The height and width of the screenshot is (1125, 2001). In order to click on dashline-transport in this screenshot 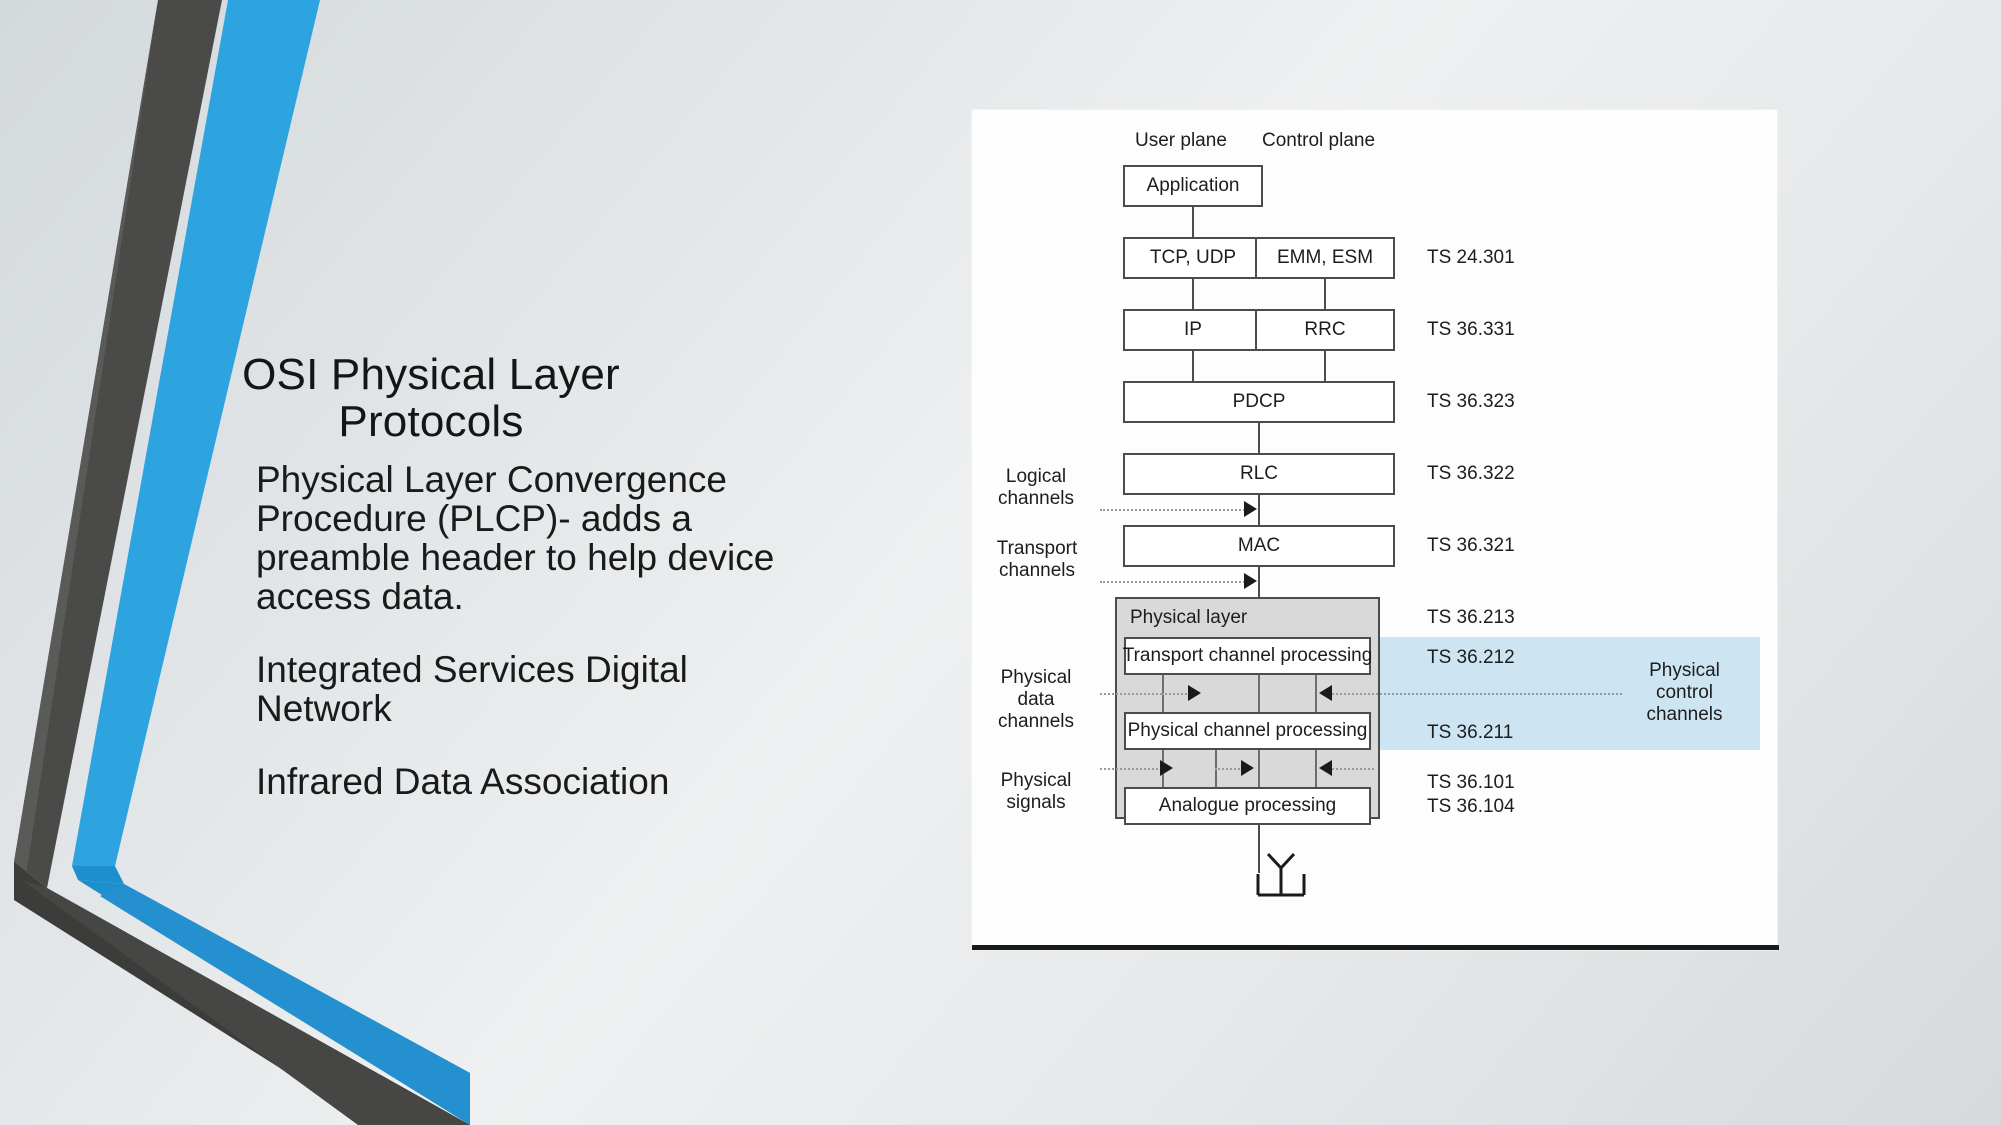, I will do `click(1174, 582)`.